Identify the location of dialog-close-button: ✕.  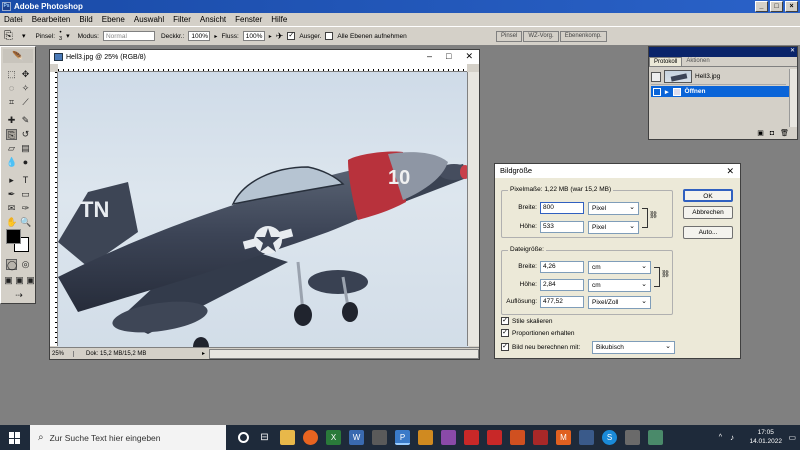
(730, 171).